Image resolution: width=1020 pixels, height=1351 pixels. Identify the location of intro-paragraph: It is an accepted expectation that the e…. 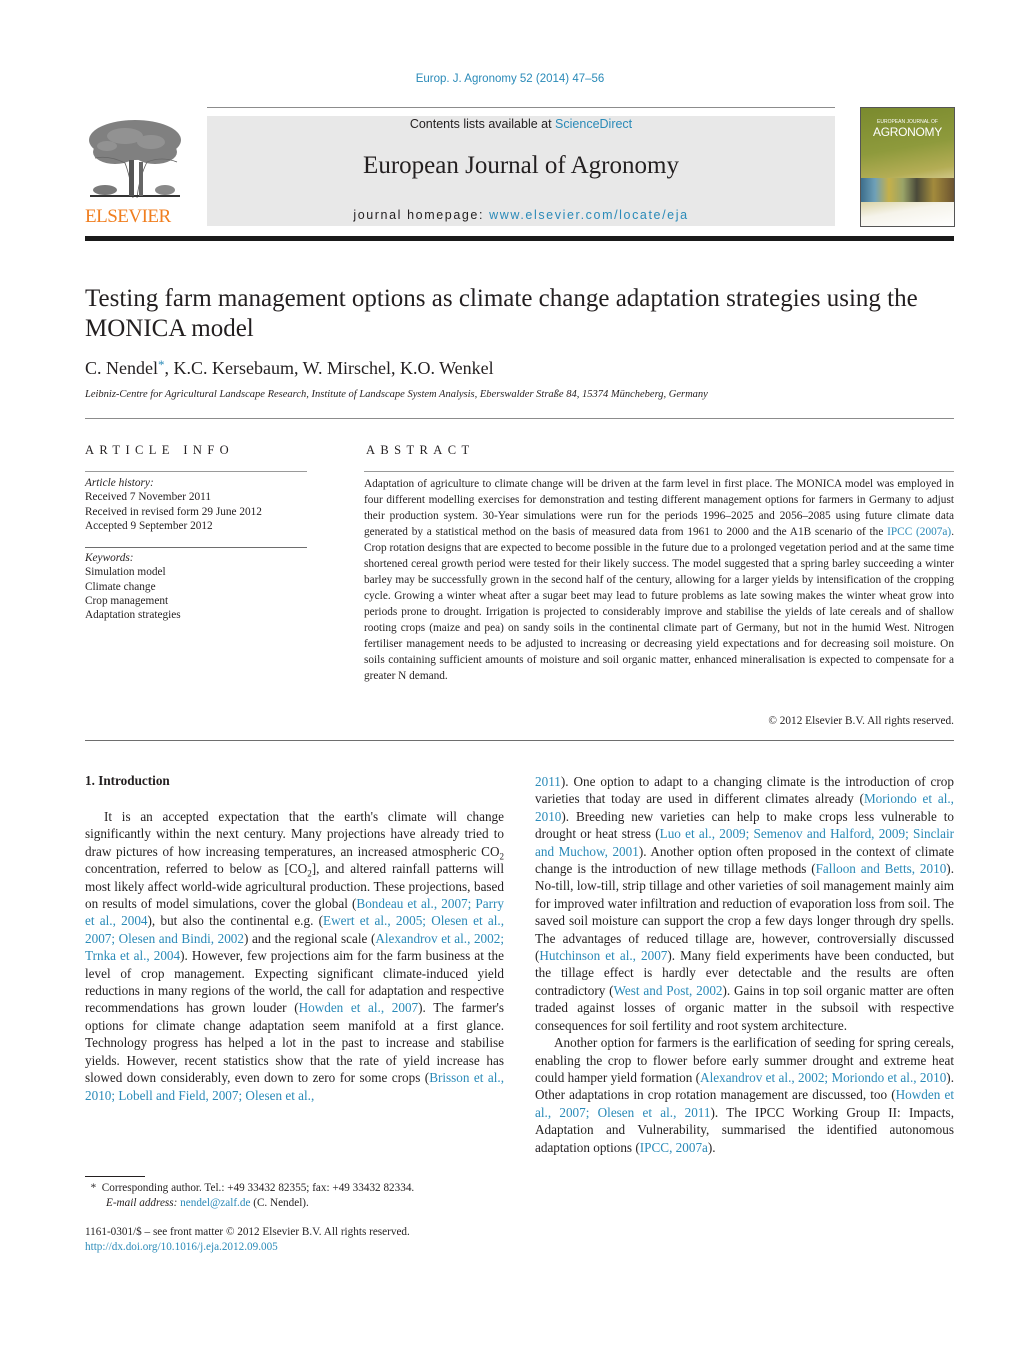
(294, 956).